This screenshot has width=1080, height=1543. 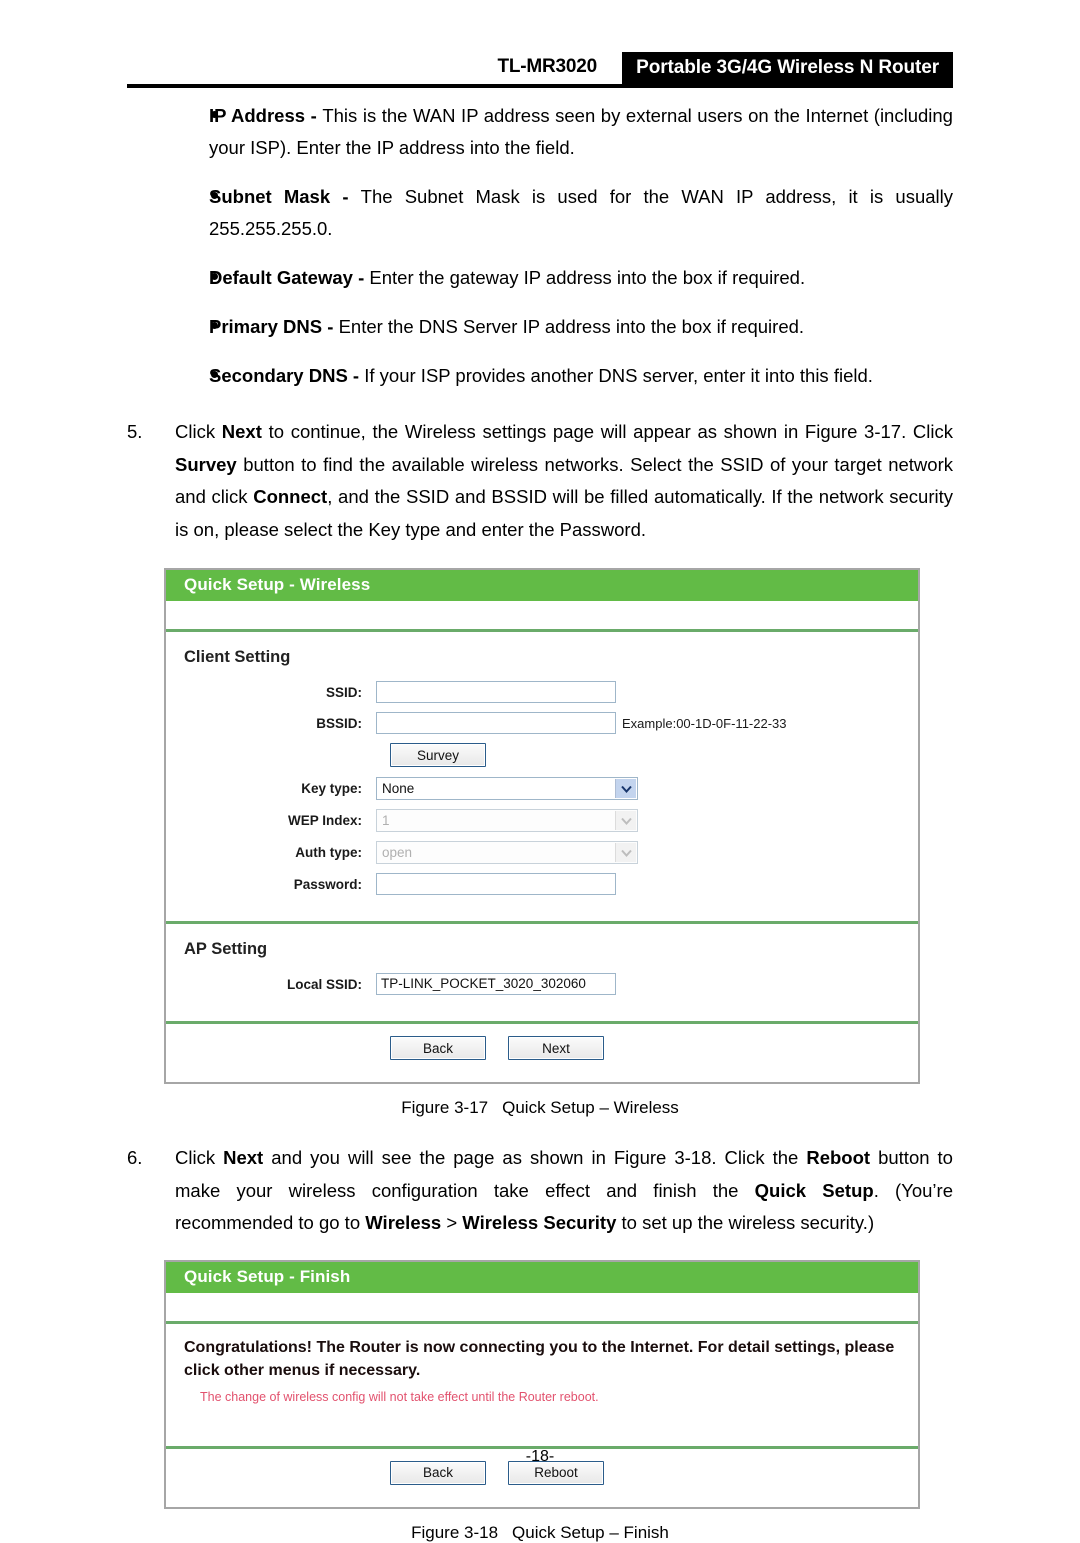 I want to click on survey-row: Survey, so click(x=542, y=755).